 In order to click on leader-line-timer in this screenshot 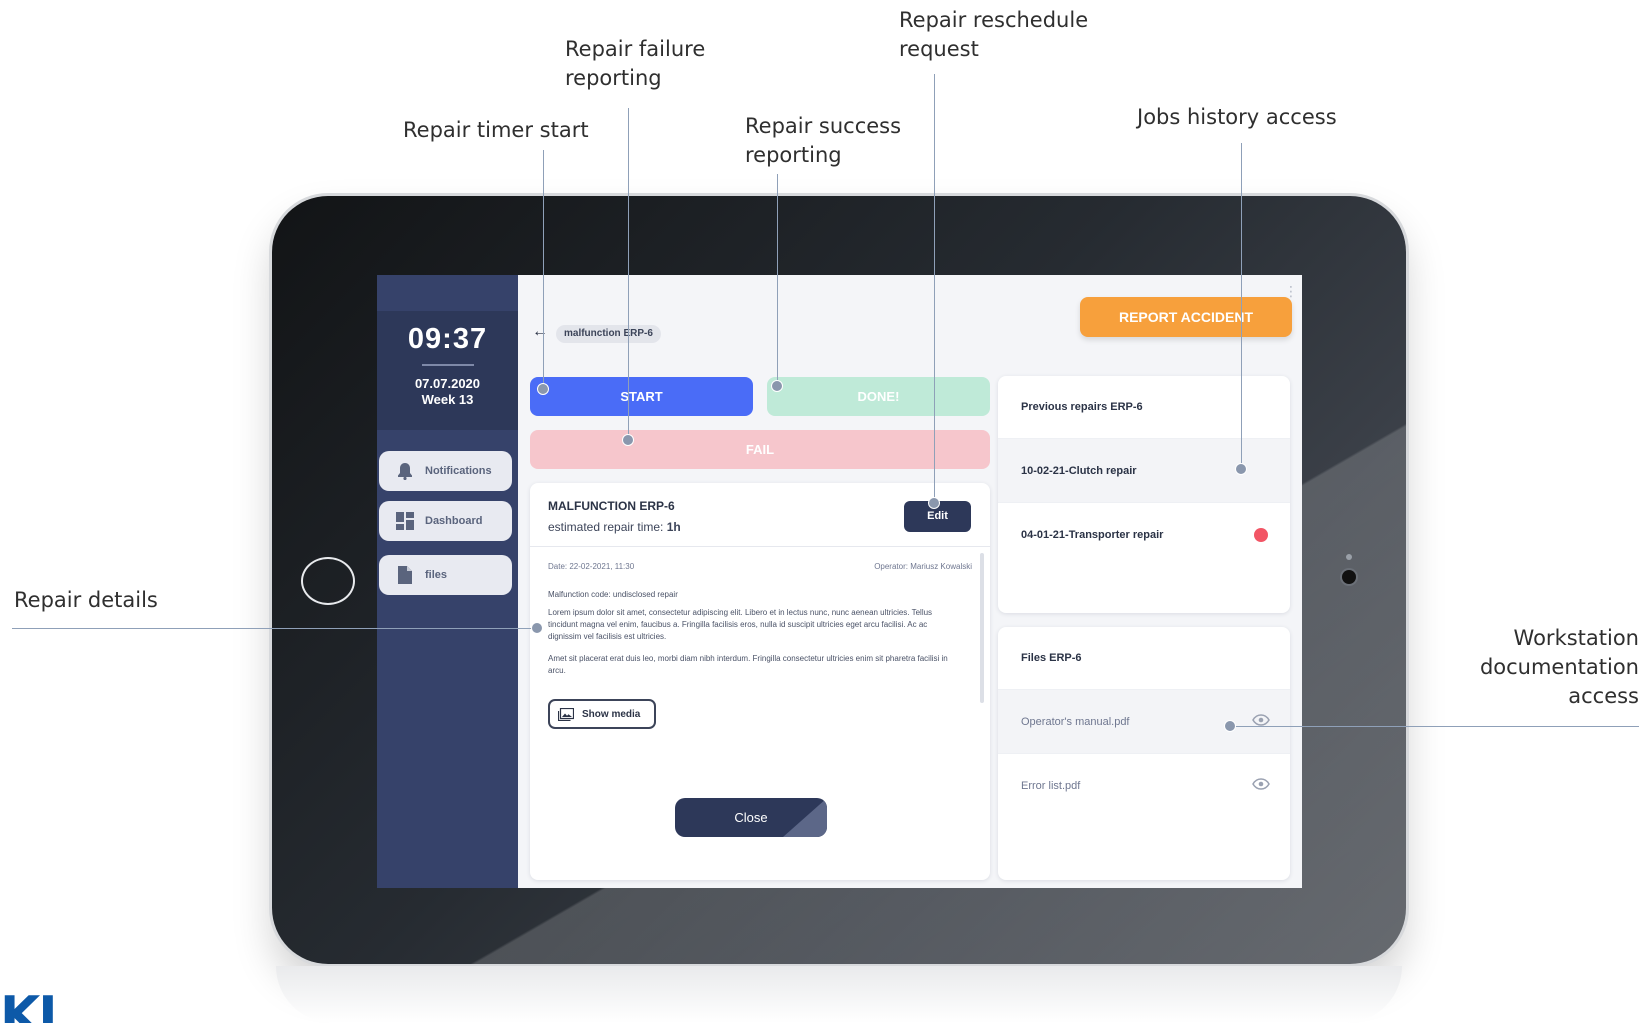, I will do `click(543, 269)`.